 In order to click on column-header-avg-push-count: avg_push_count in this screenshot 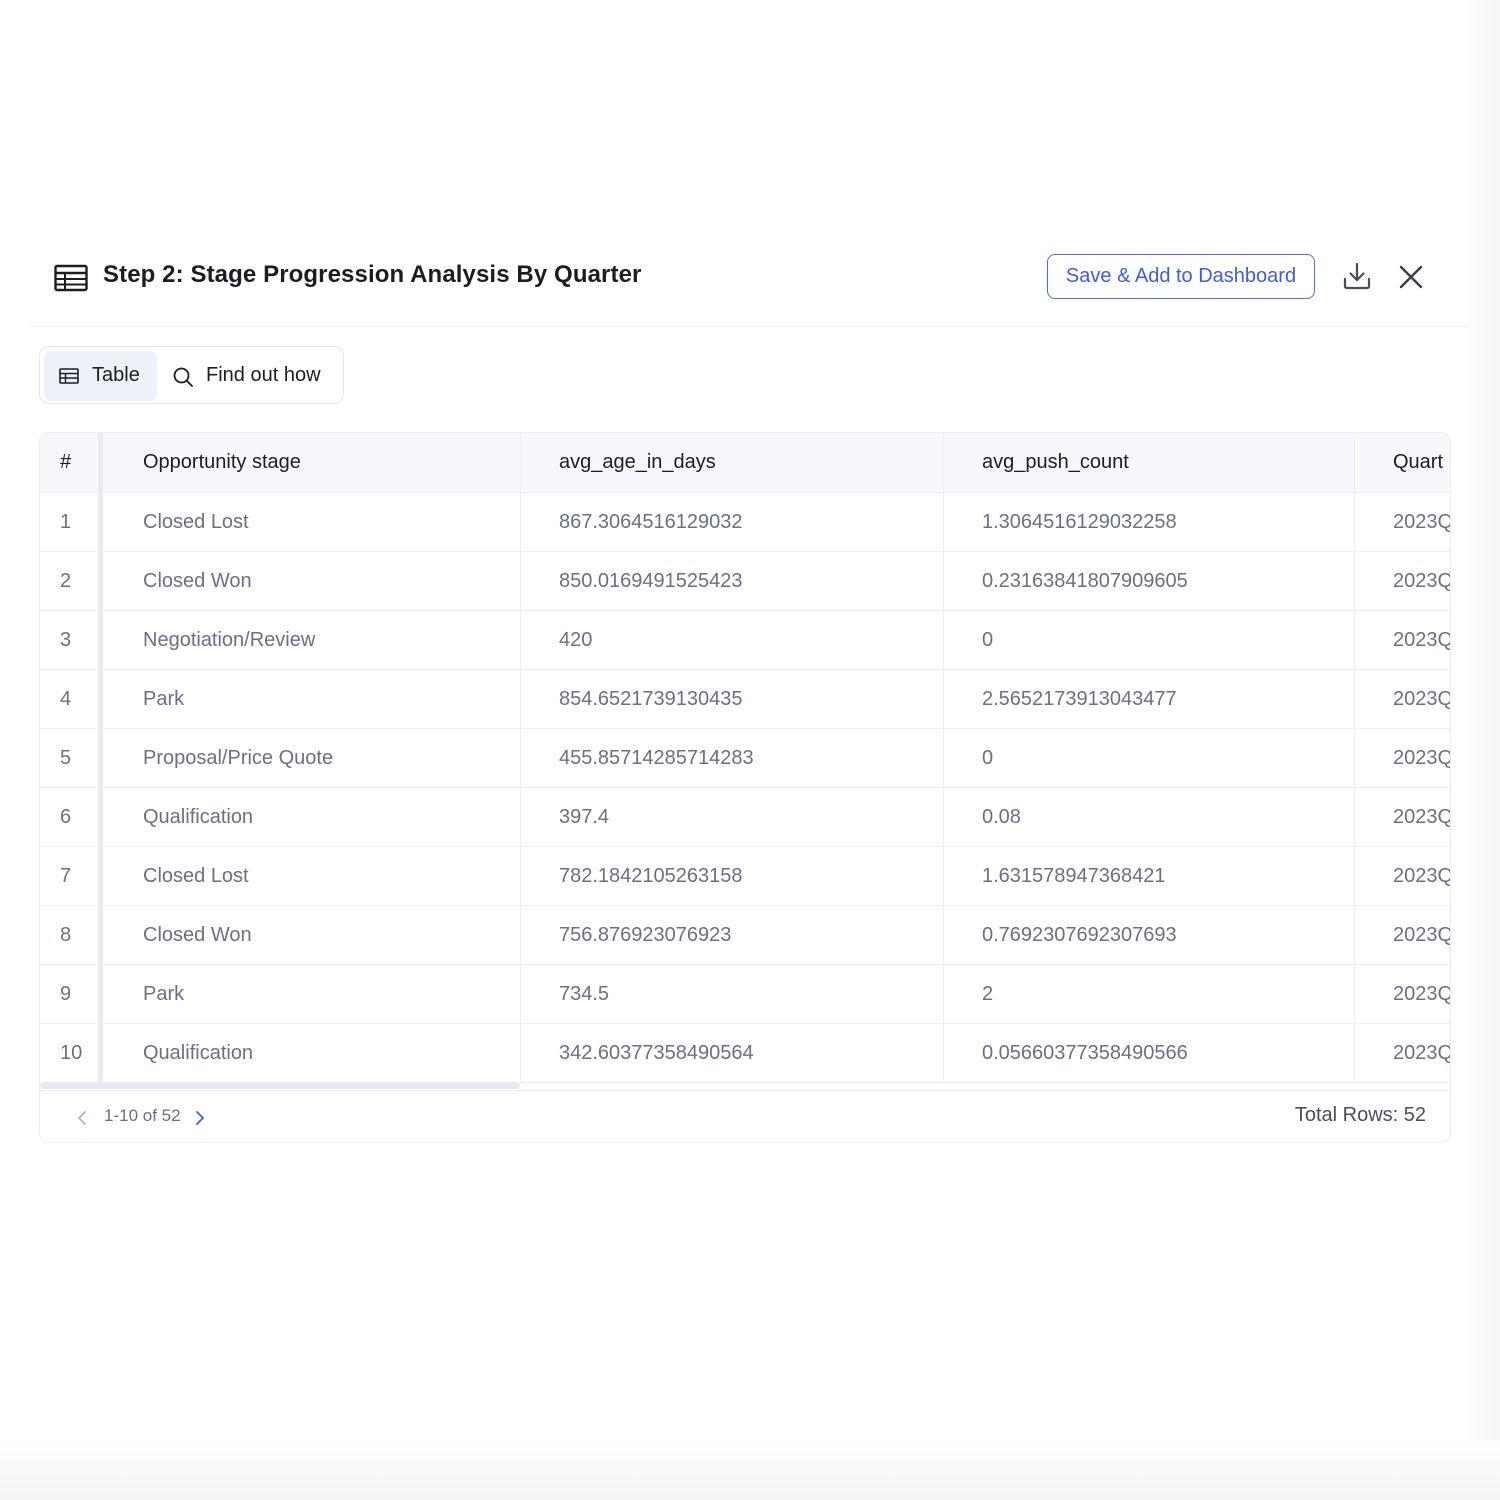, I will do `click(1148, 462)`.